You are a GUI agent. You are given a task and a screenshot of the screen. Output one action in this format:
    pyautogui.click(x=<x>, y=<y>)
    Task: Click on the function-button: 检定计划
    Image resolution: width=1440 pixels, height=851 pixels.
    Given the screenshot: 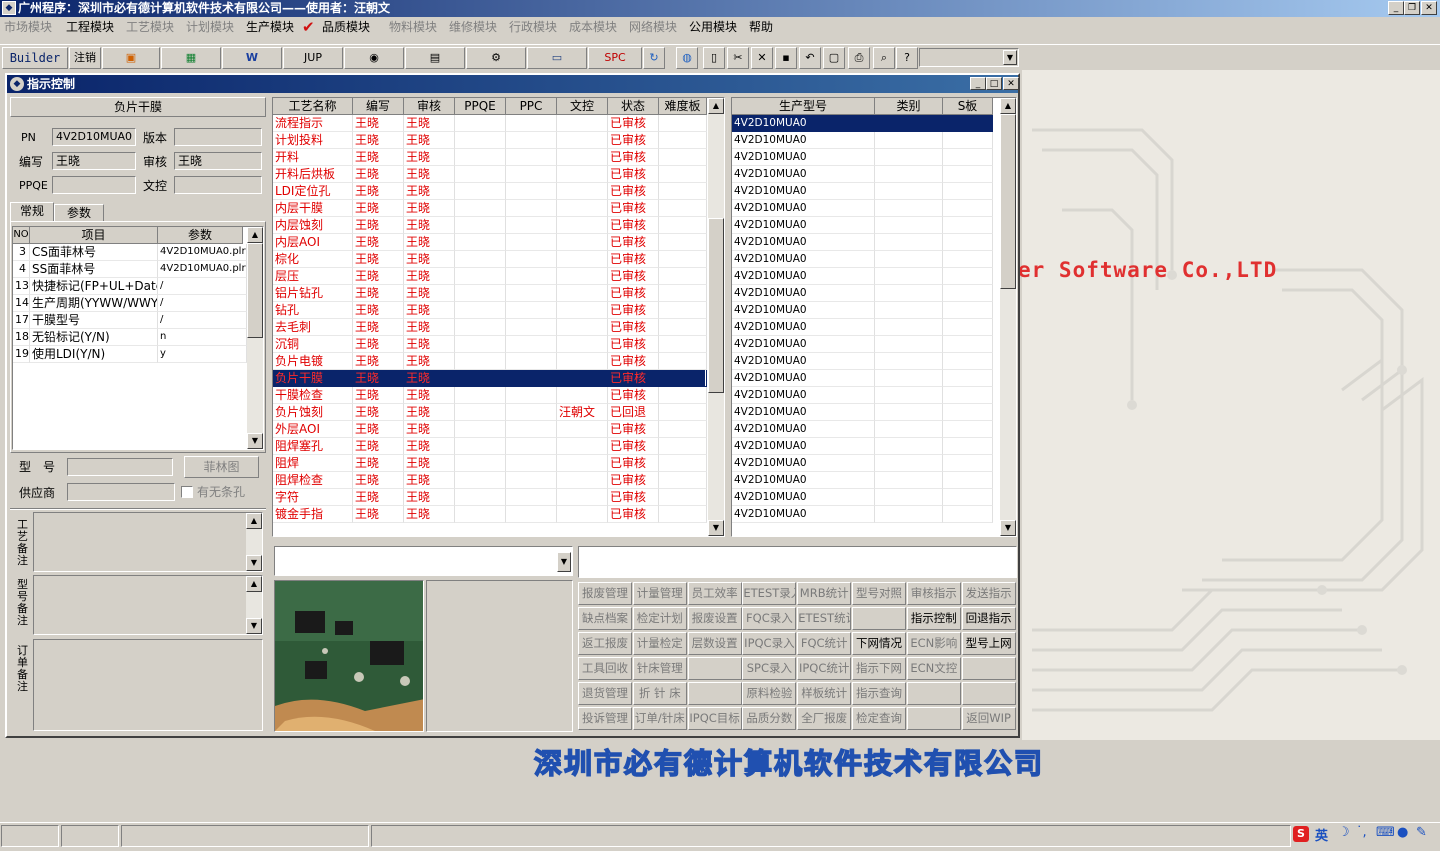 What is the action you would take?
    pyautogui.click(x=659, y=618)
    